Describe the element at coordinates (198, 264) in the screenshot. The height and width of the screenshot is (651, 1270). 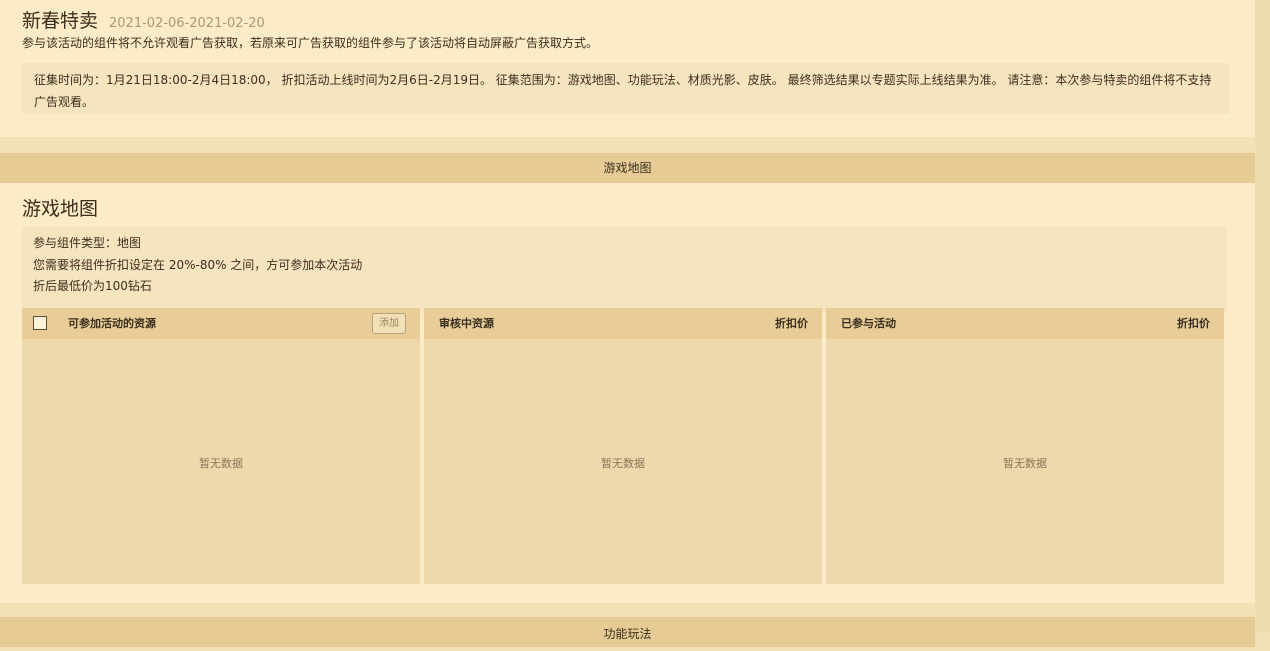
I see `rule-discount-range: 您需要将组件折扣设定在 20%-80% 之间，方可参加本次活动` at that location.